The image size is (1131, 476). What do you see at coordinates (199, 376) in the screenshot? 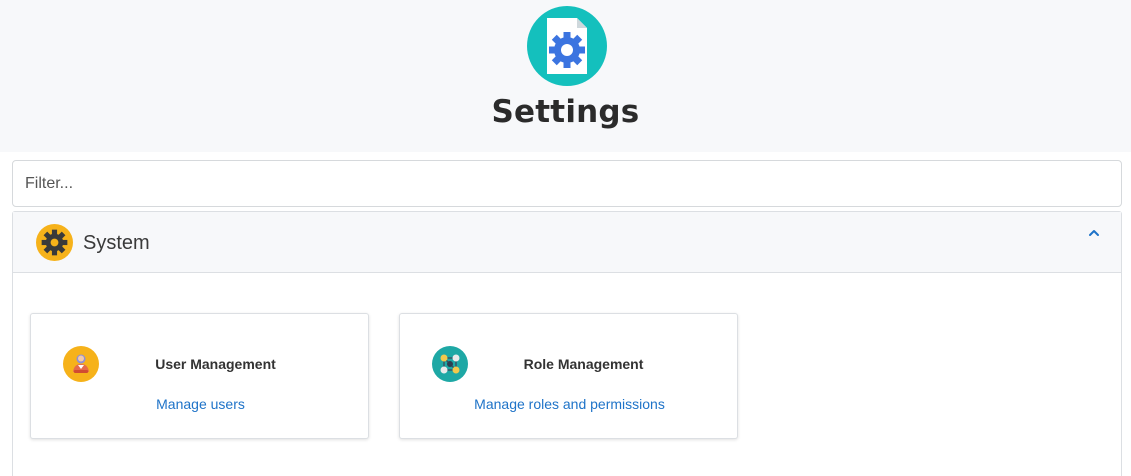
I see `user-management-card: User Management Manage users` at bounding box center [199, 376].